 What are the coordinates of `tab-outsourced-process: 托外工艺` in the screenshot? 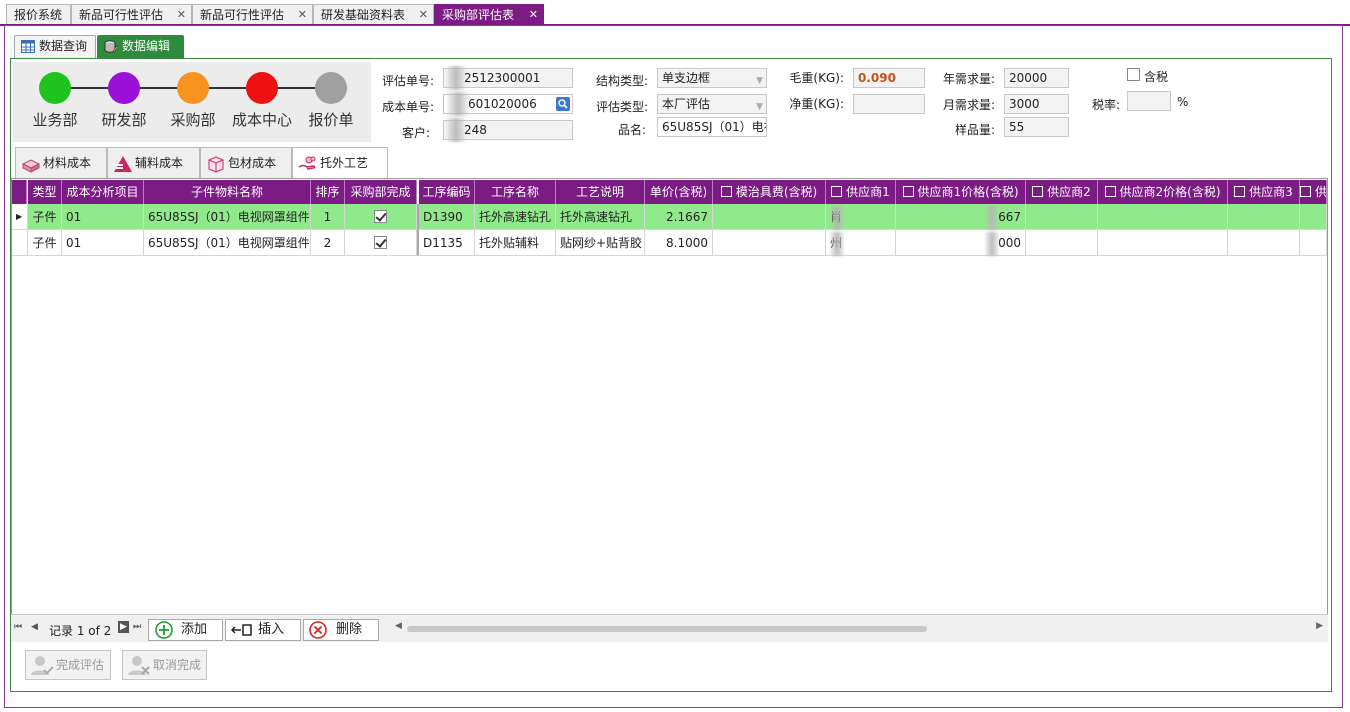 It's located at (340, 163).